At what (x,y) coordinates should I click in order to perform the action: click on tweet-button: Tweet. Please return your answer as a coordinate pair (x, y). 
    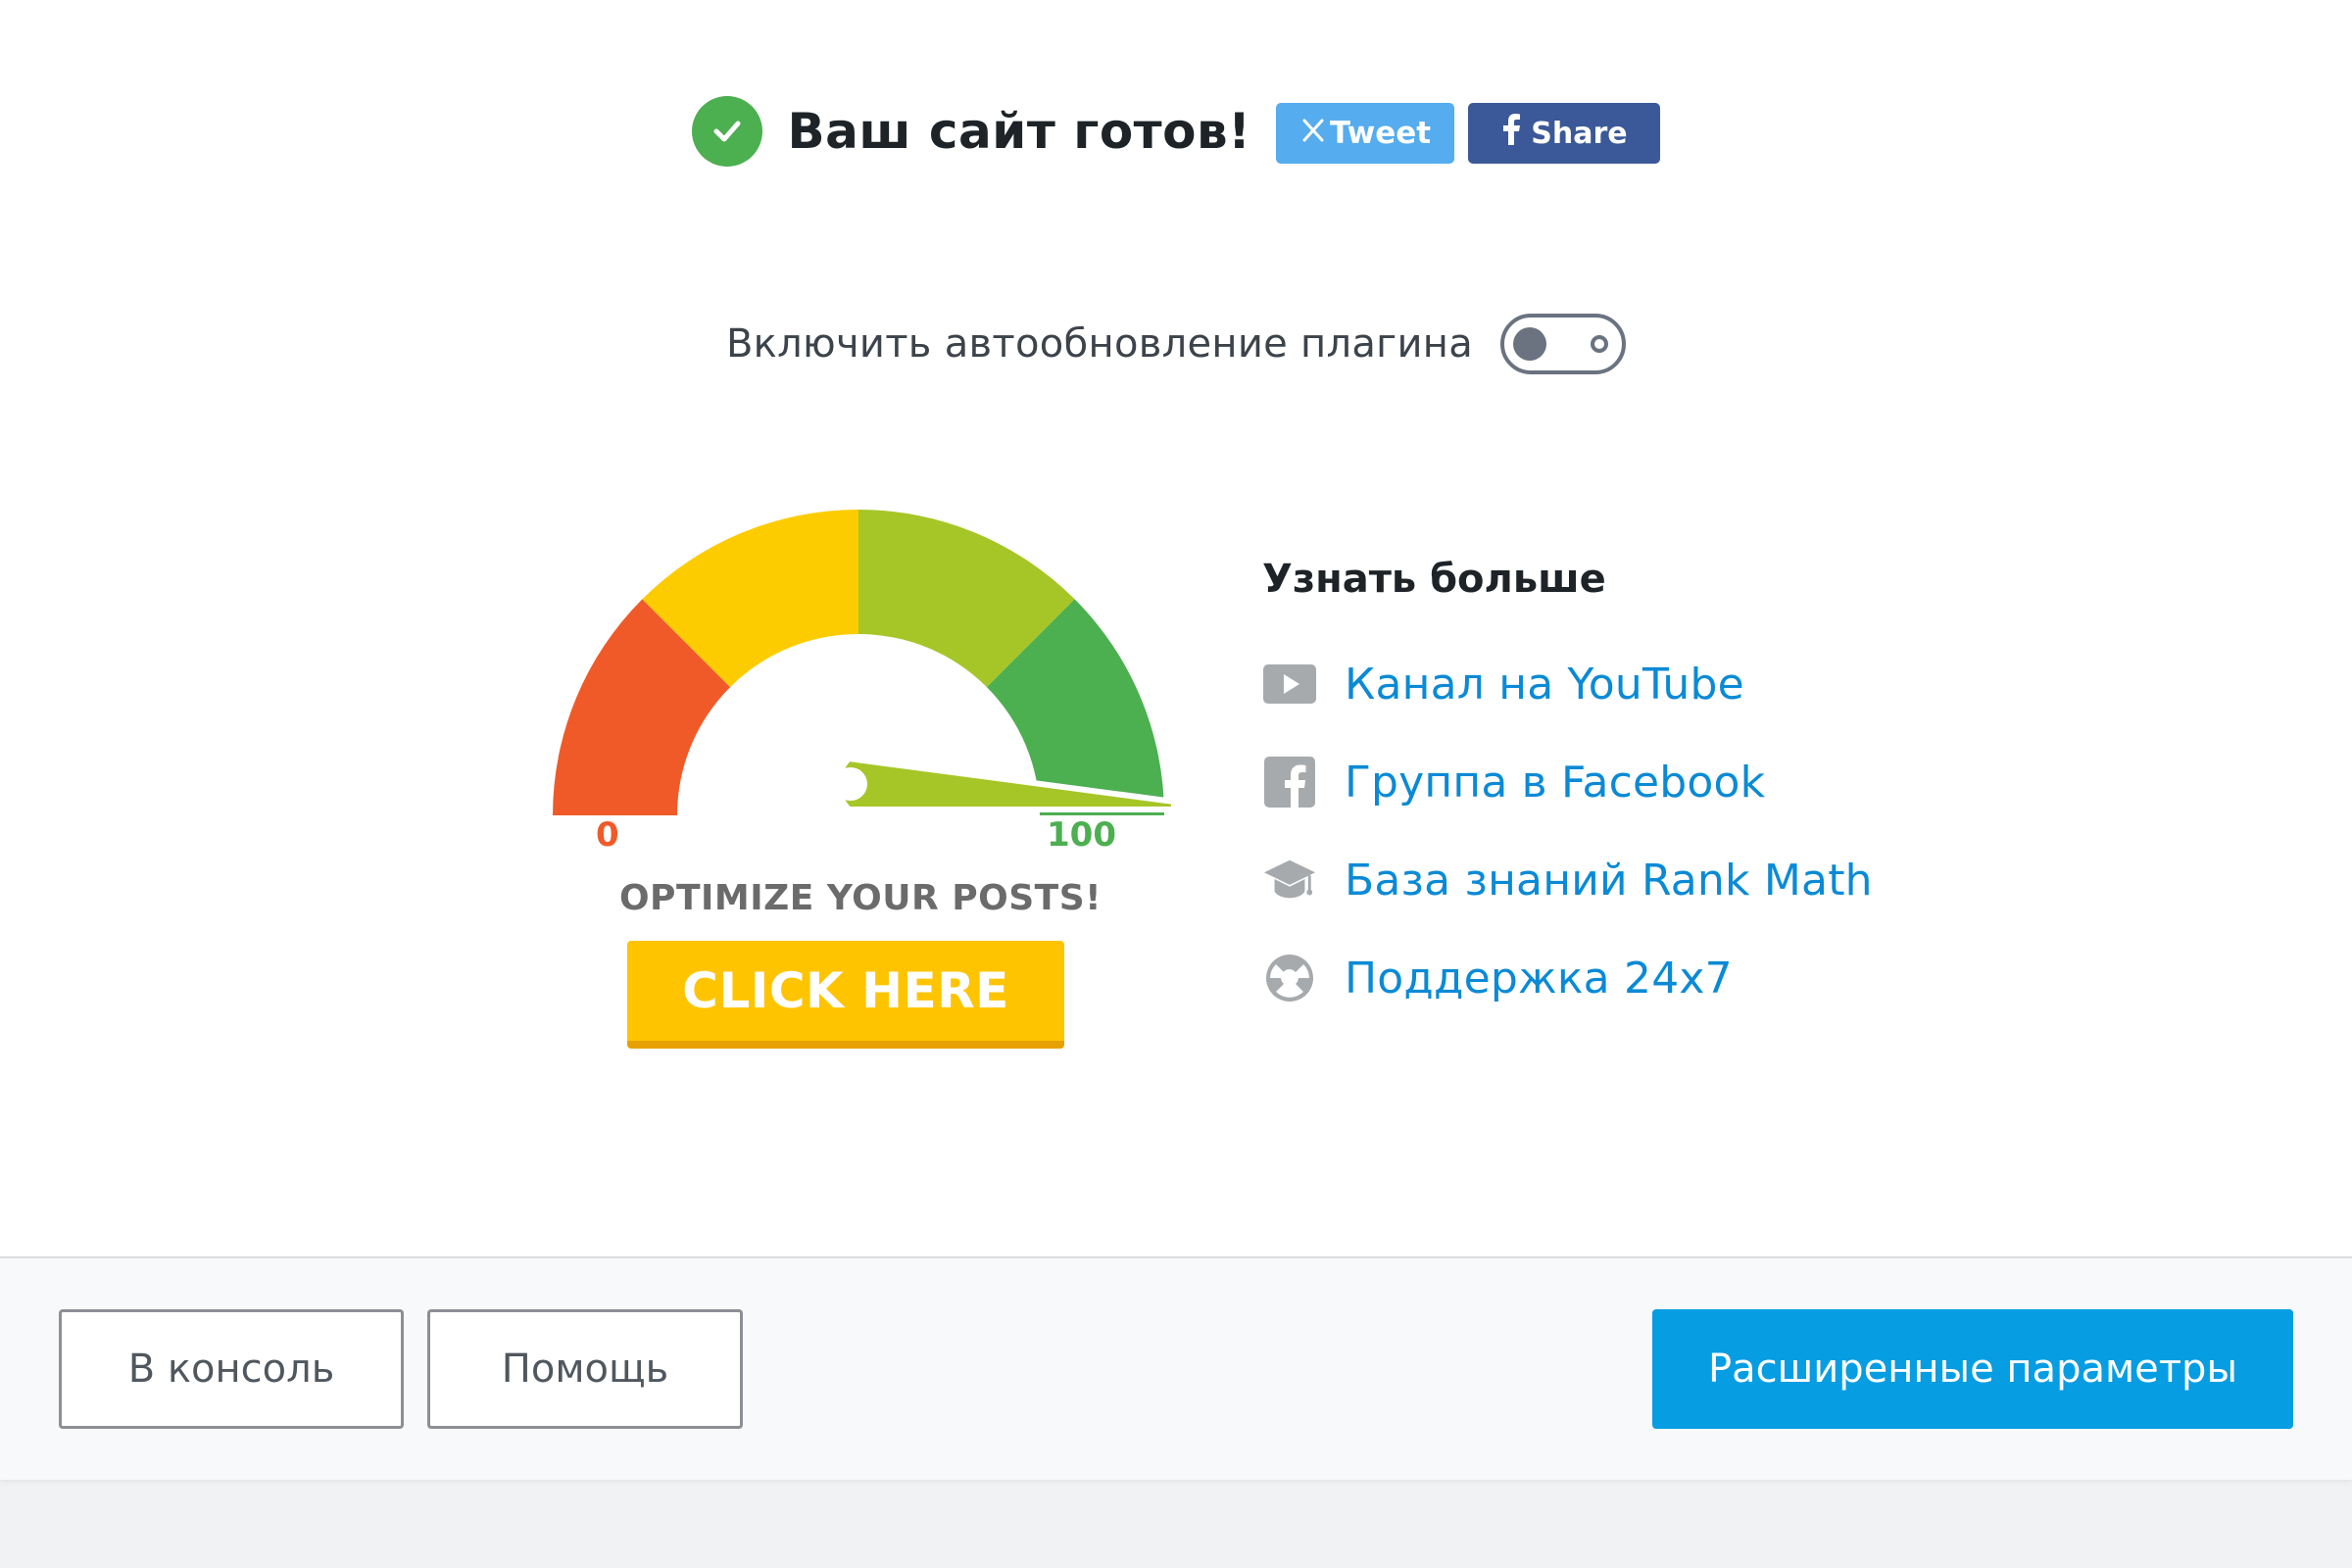
    Looking at the image, I should click on (1366, 133).